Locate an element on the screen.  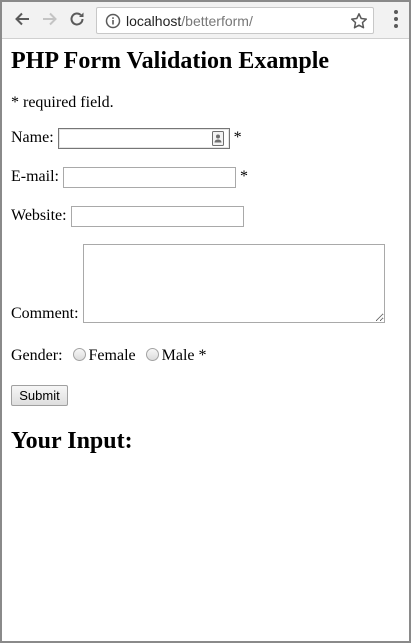
gender-female-label: Female is located at coordinates (112, 355).